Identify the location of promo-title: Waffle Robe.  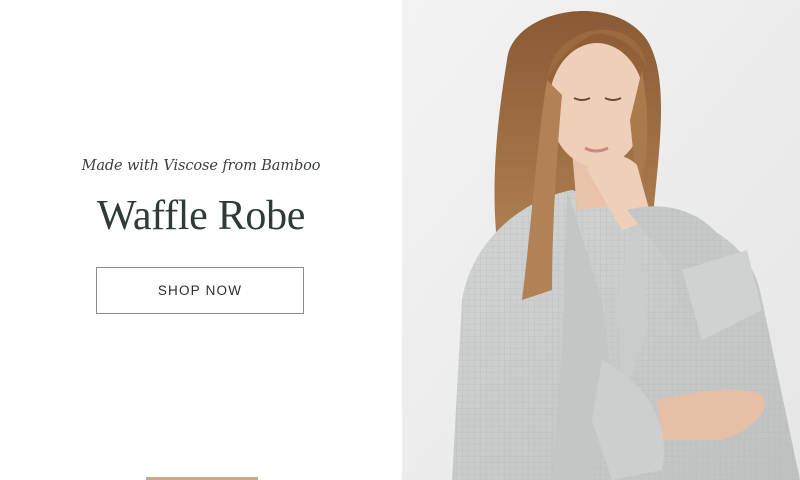
(201, 216).